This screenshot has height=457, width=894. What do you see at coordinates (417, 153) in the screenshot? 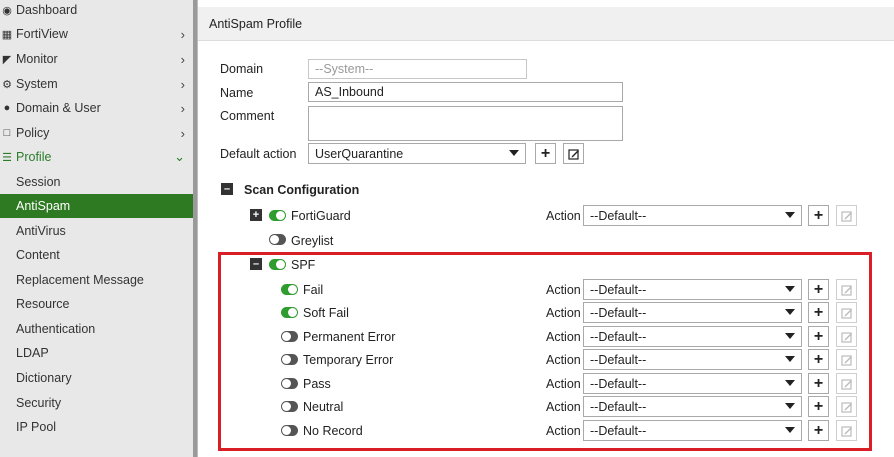
I see `default-action-select: UserQuarantine` at bounding box center [417, 153].